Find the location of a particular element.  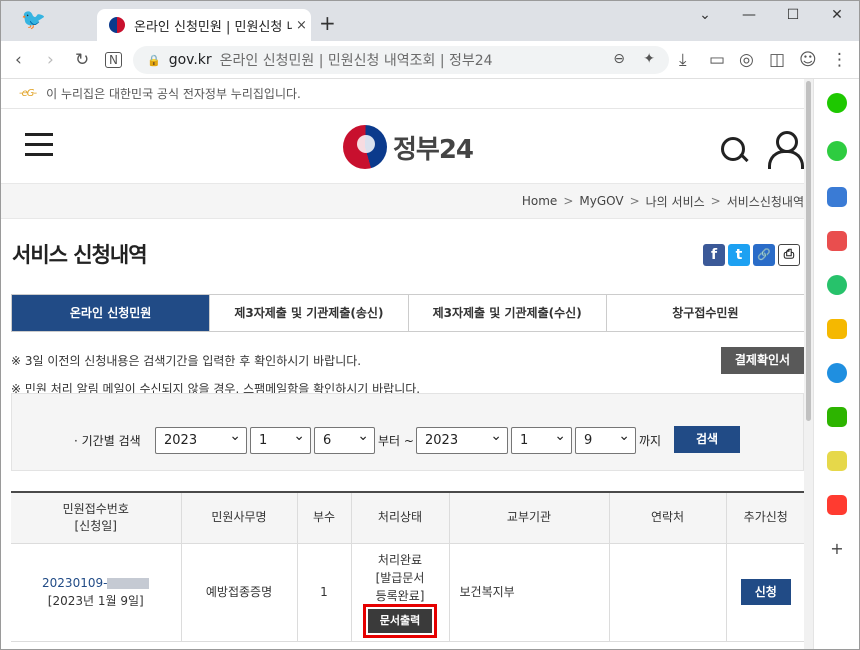

apply-date: [2023년 1월 9일] is located at coordinates (95, 601).